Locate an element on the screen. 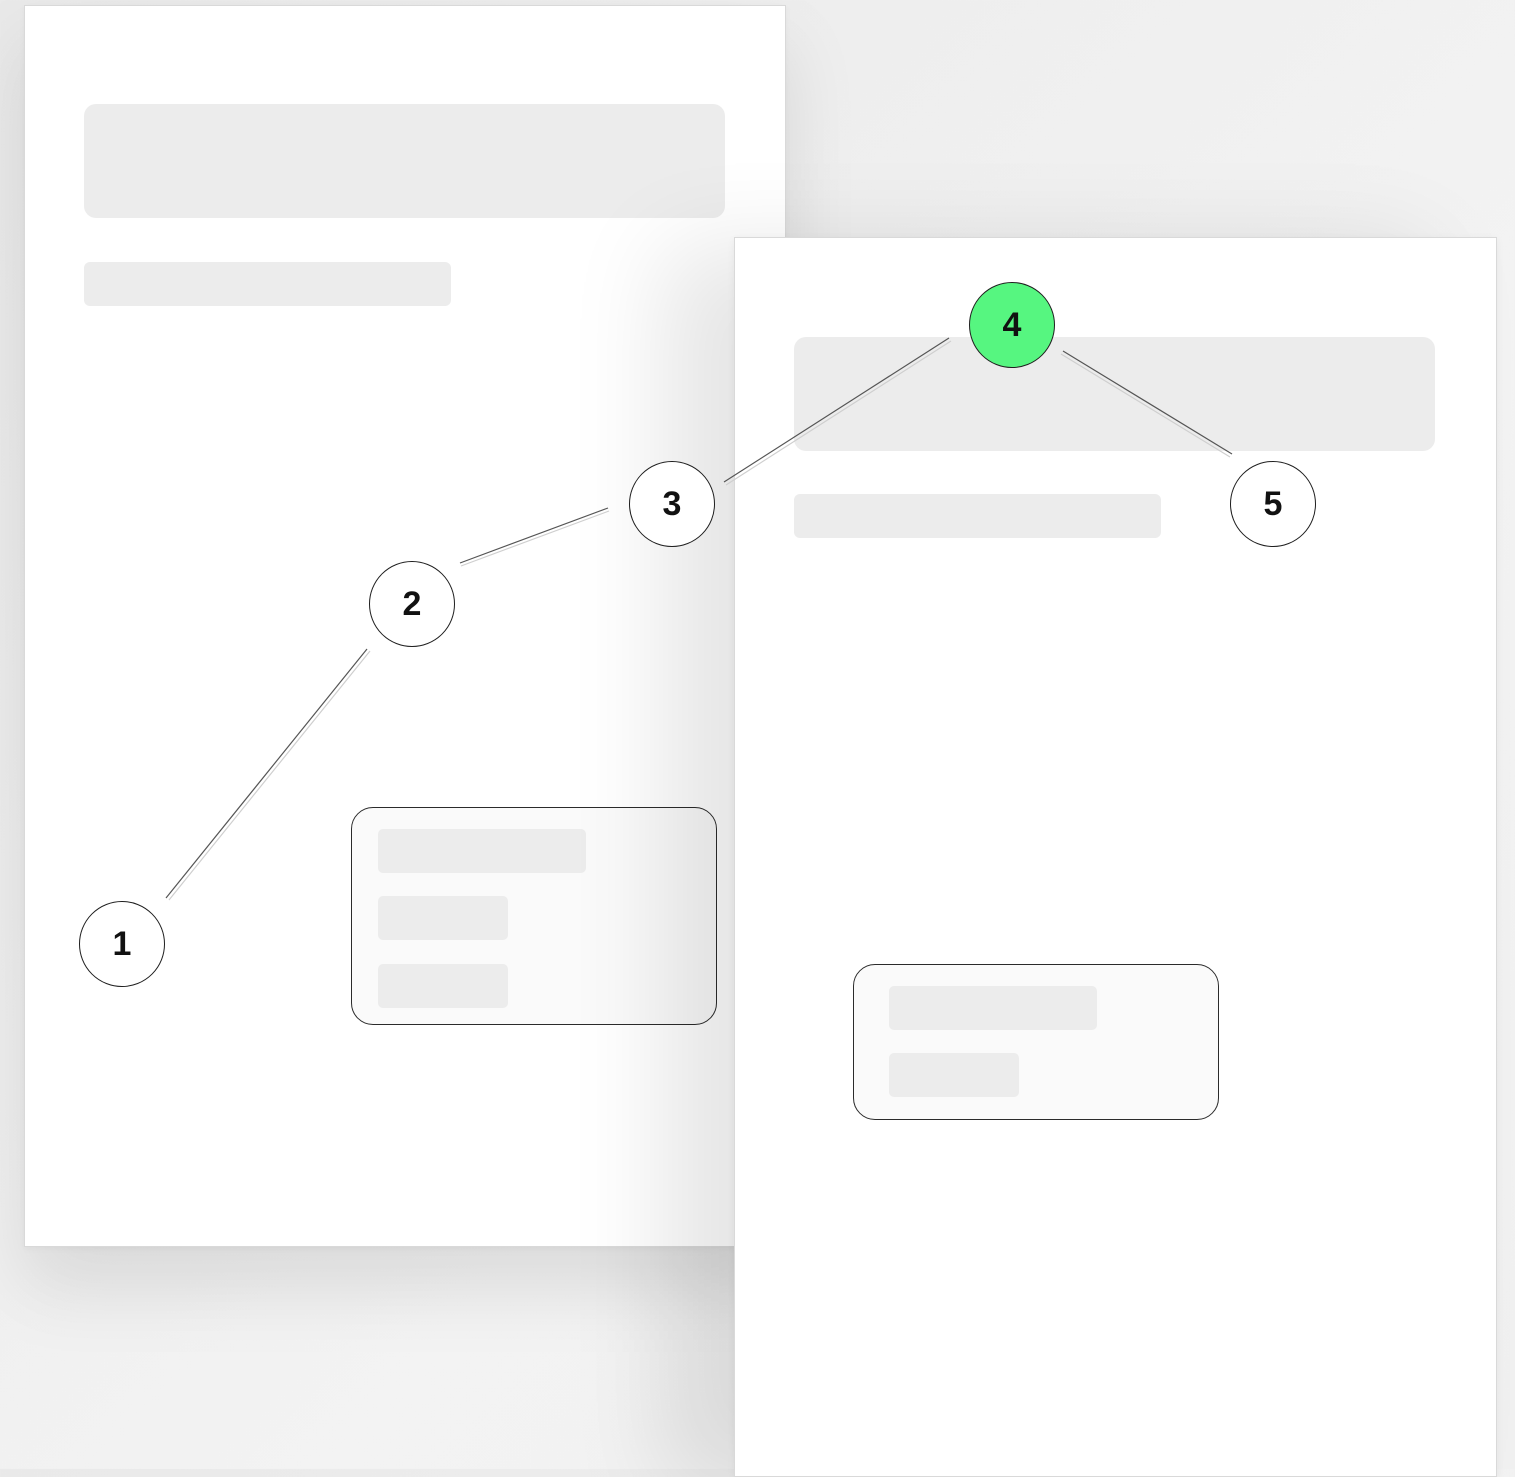  step-node-label: 1 is located at coordinates (122, 944).